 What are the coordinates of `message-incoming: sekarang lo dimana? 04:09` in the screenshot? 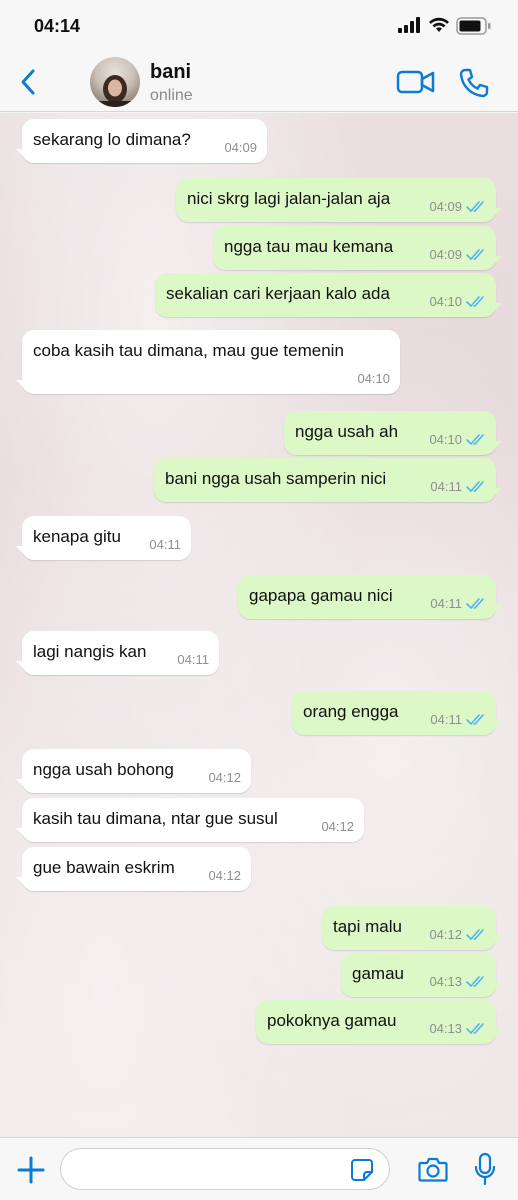 It's located at (141, 141).